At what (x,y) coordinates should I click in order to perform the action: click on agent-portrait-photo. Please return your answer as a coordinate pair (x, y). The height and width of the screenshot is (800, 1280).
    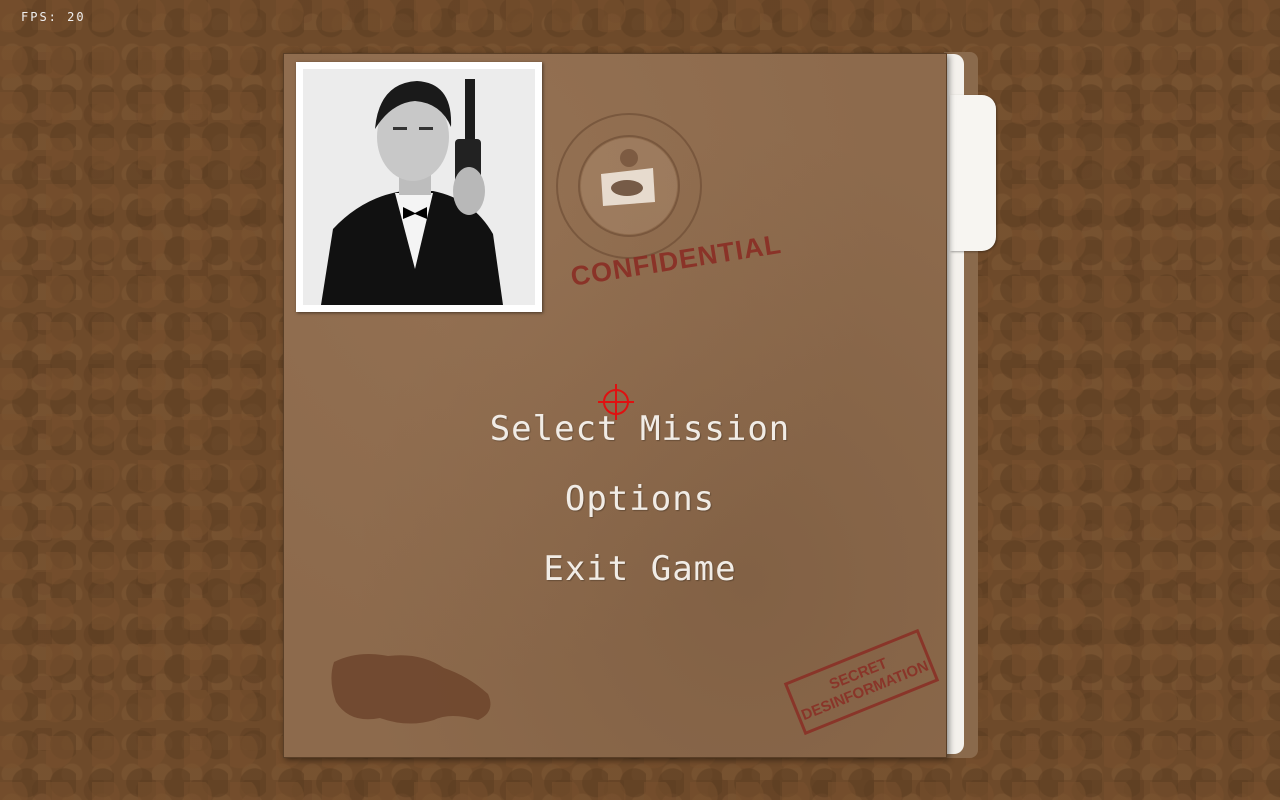
    Looking at the image, I should click on (419, 187).